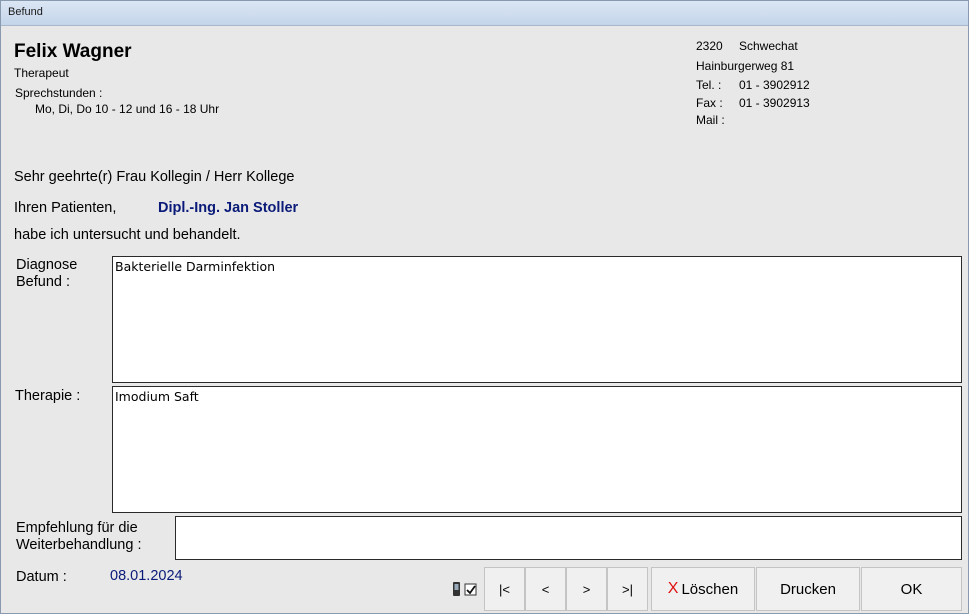 This screenshot has width=969, height=614. What do you see at coordinates (745, 66) in the screenshot?
I see `address-street: Hainburgerweg 81` at bounding box center [745, 66].